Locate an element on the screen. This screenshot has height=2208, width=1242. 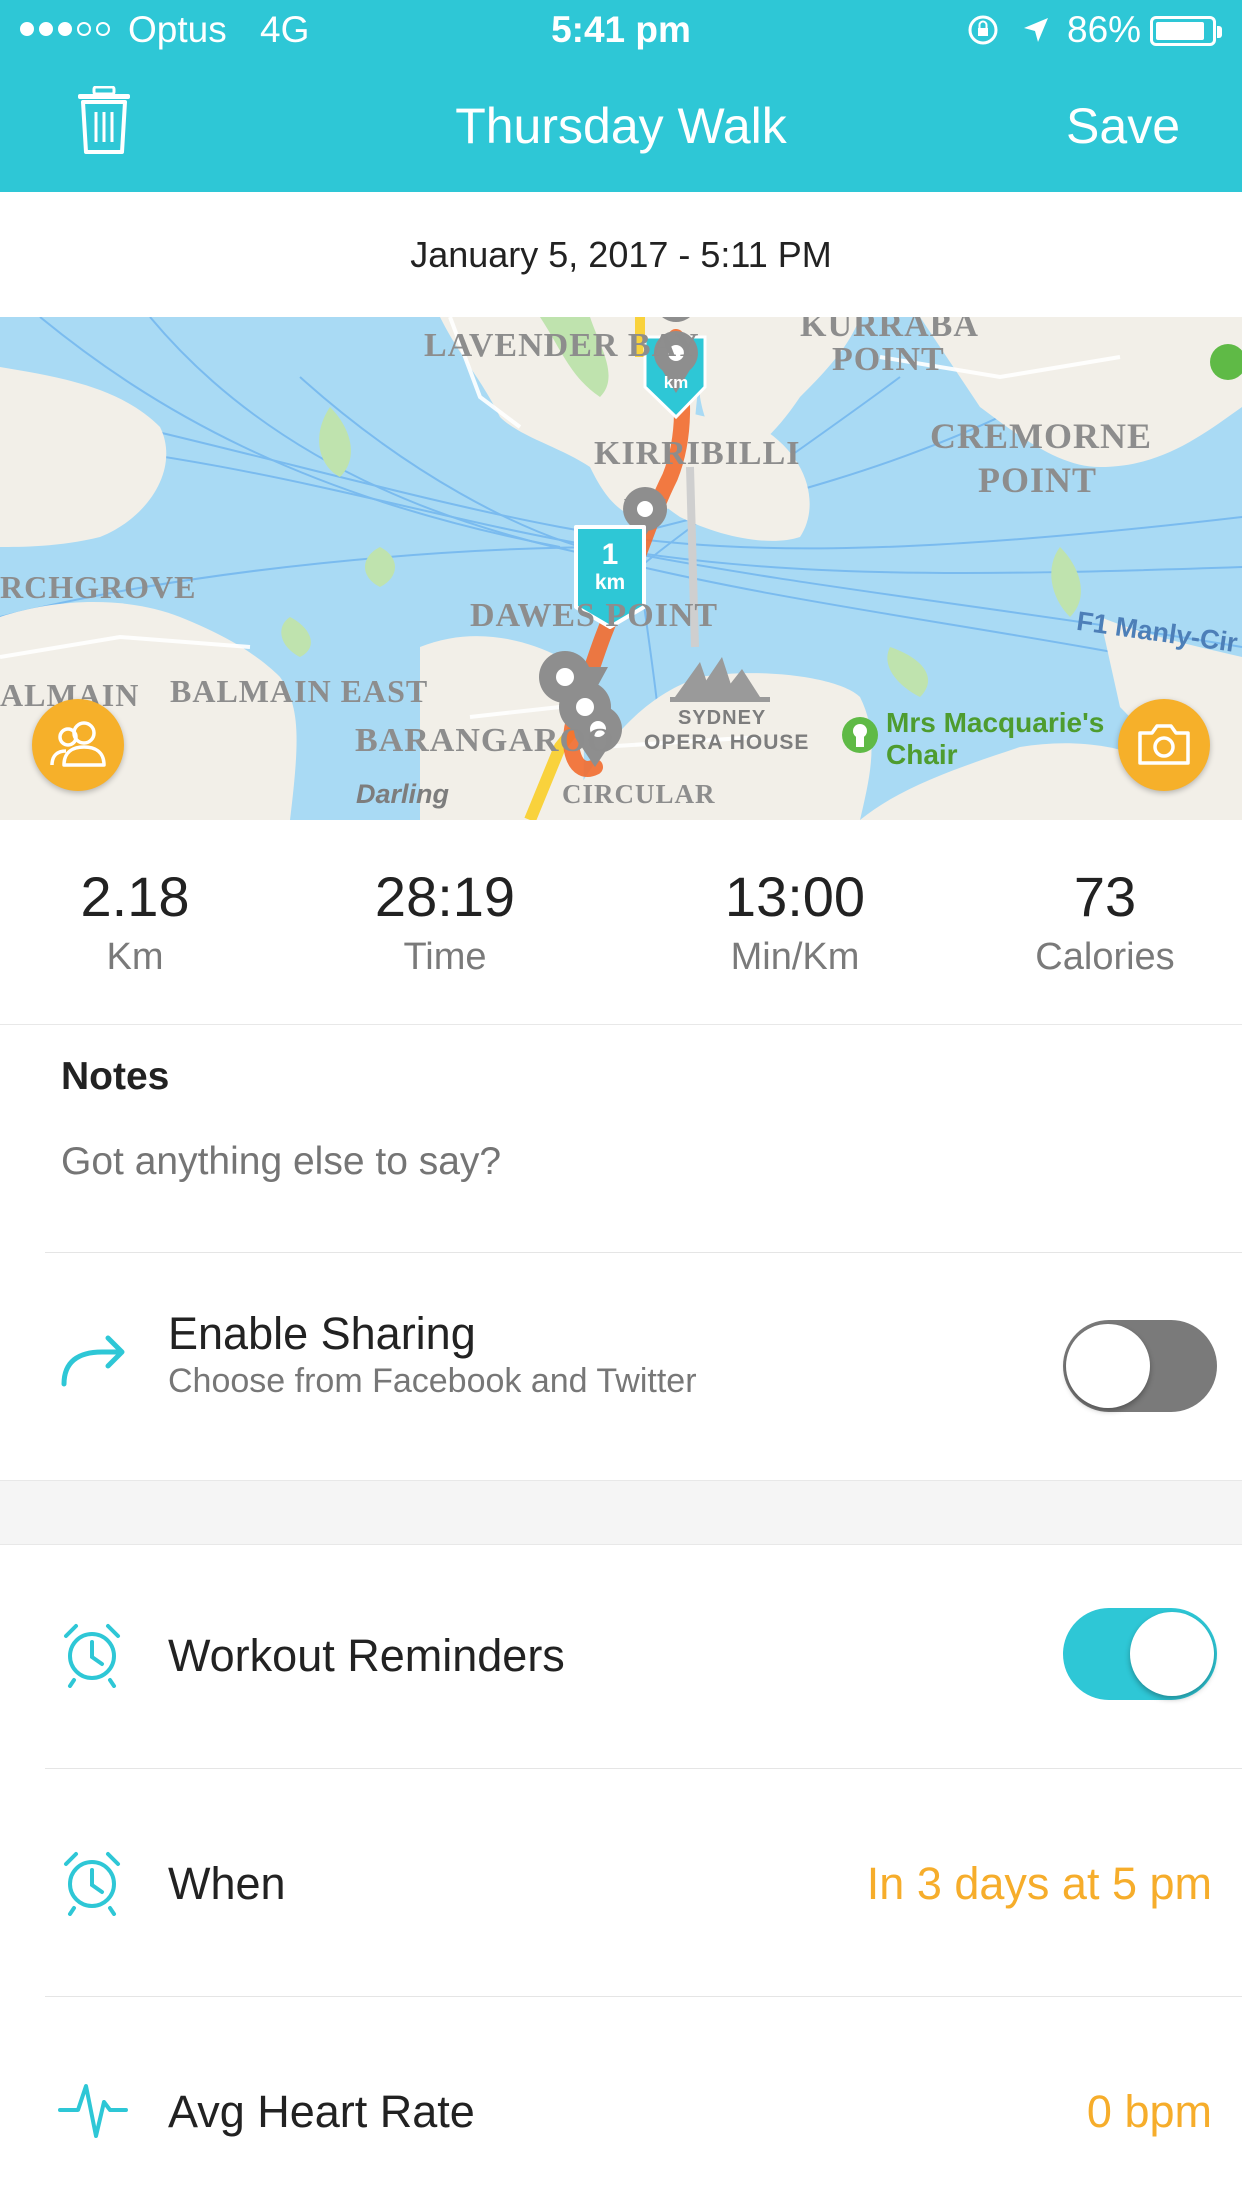
when-title: When is located at coordinates (227, 1883).